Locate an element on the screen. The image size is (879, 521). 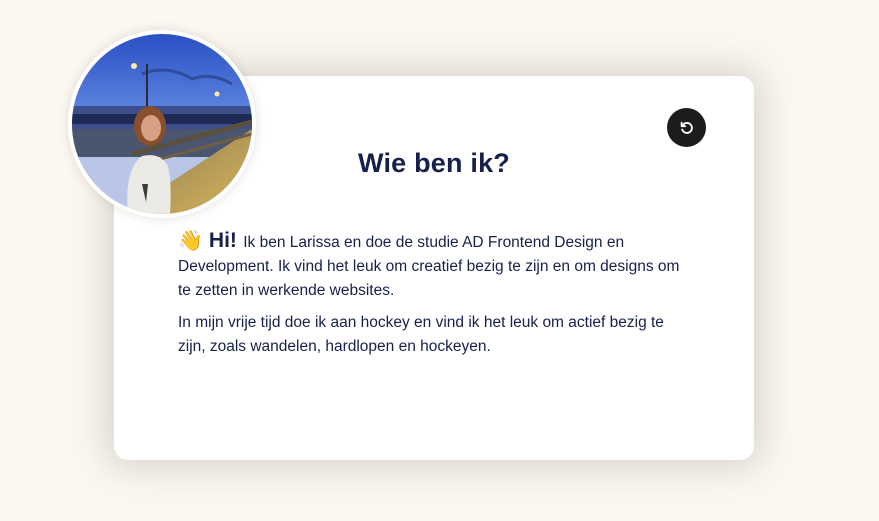
greeting: Hi! is located at coordinates (222, 240).